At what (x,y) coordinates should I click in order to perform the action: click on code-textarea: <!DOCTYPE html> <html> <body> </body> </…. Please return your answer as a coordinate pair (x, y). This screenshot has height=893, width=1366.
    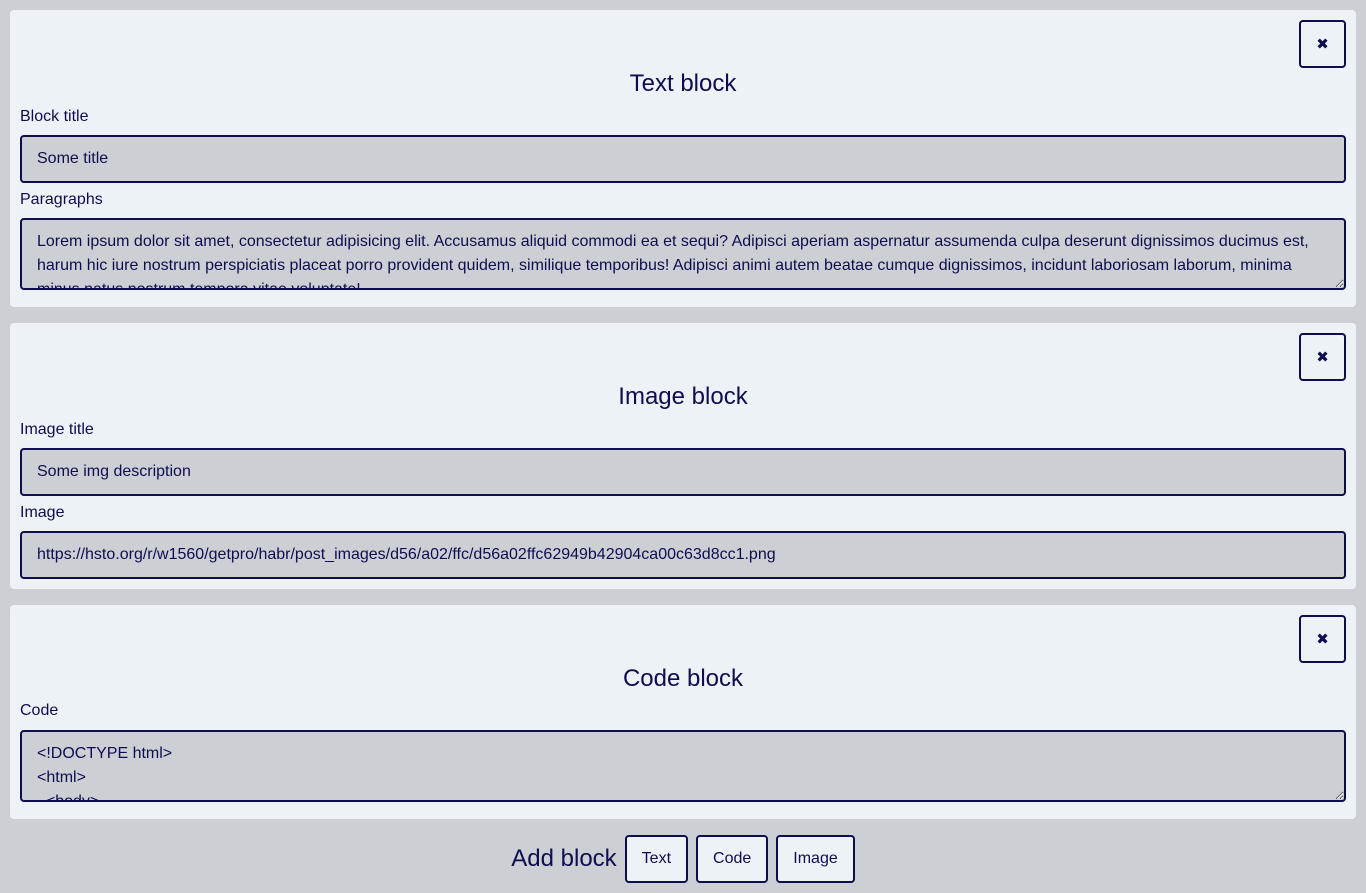
    Looking at the image, I should click on (683, 766).